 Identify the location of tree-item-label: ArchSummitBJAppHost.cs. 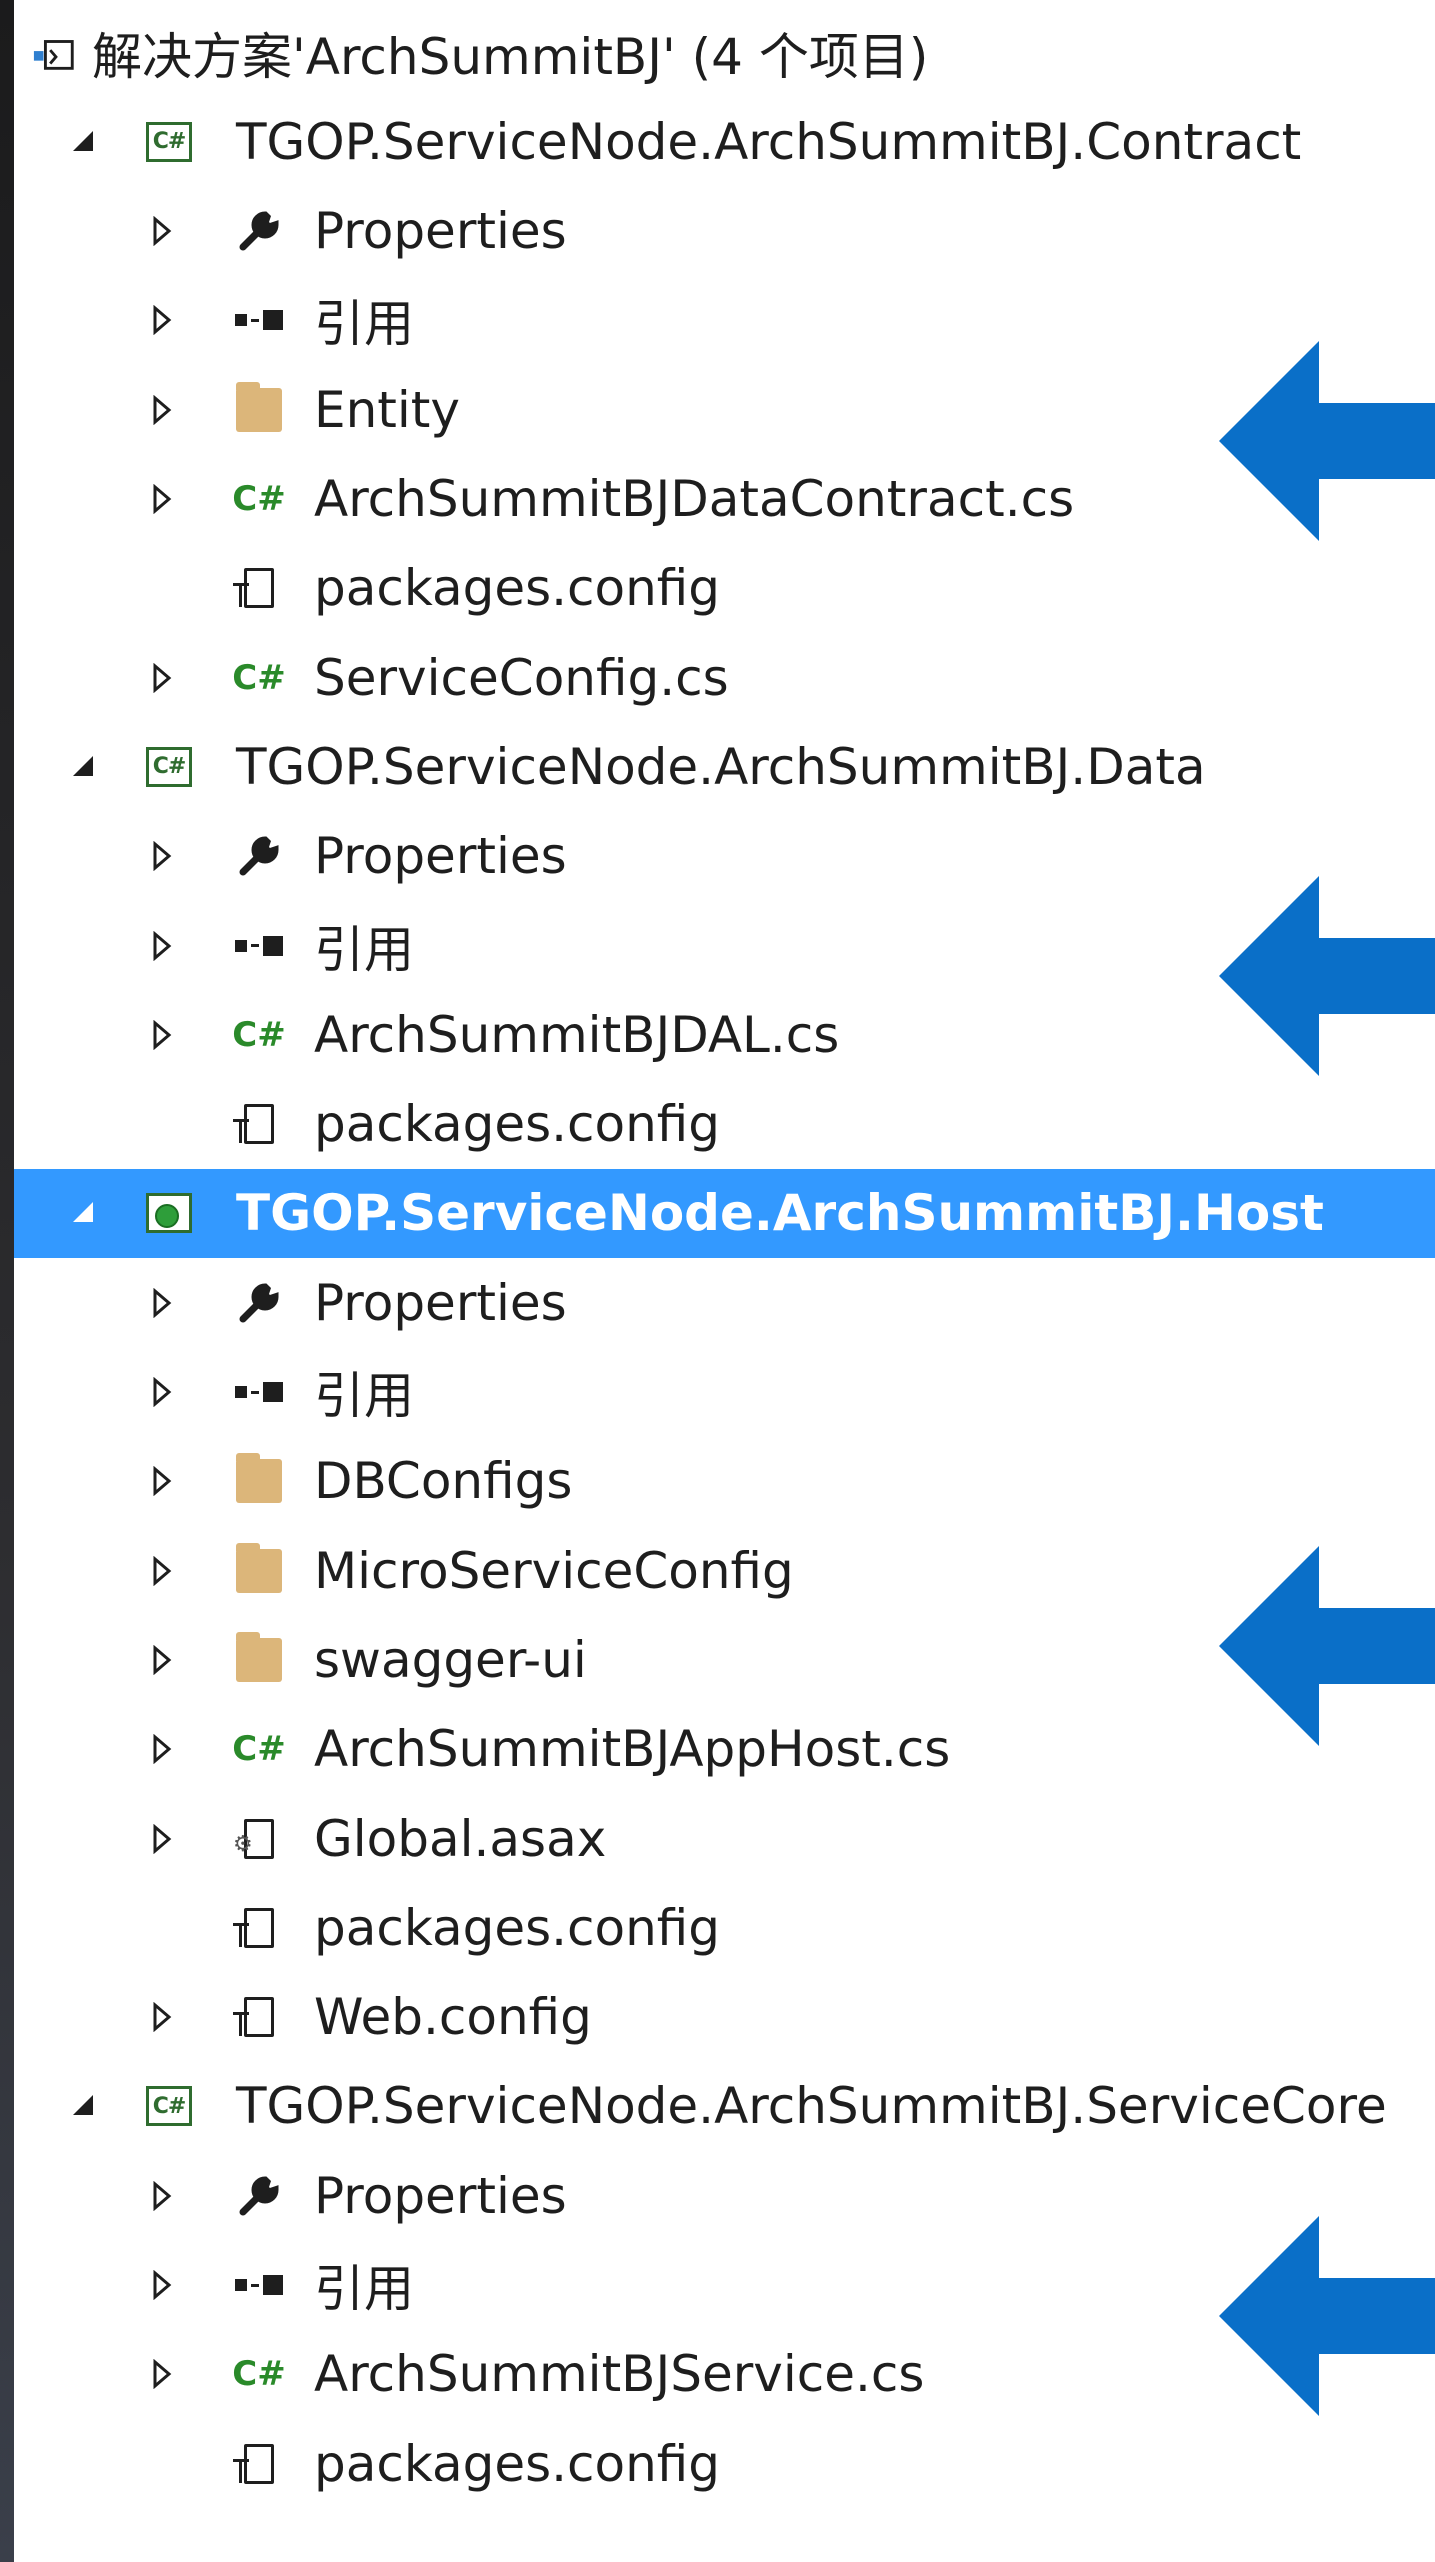
(632, 1749).